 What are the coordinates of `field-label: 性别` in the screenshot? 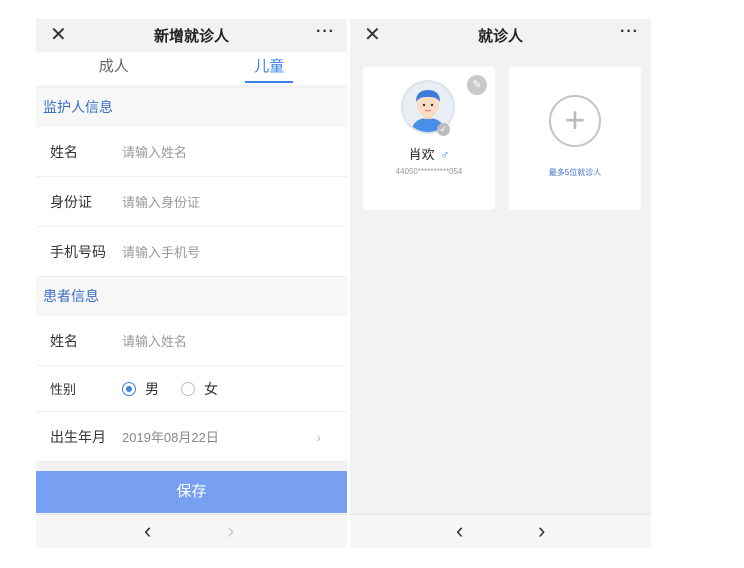 It's located at (63, 389).